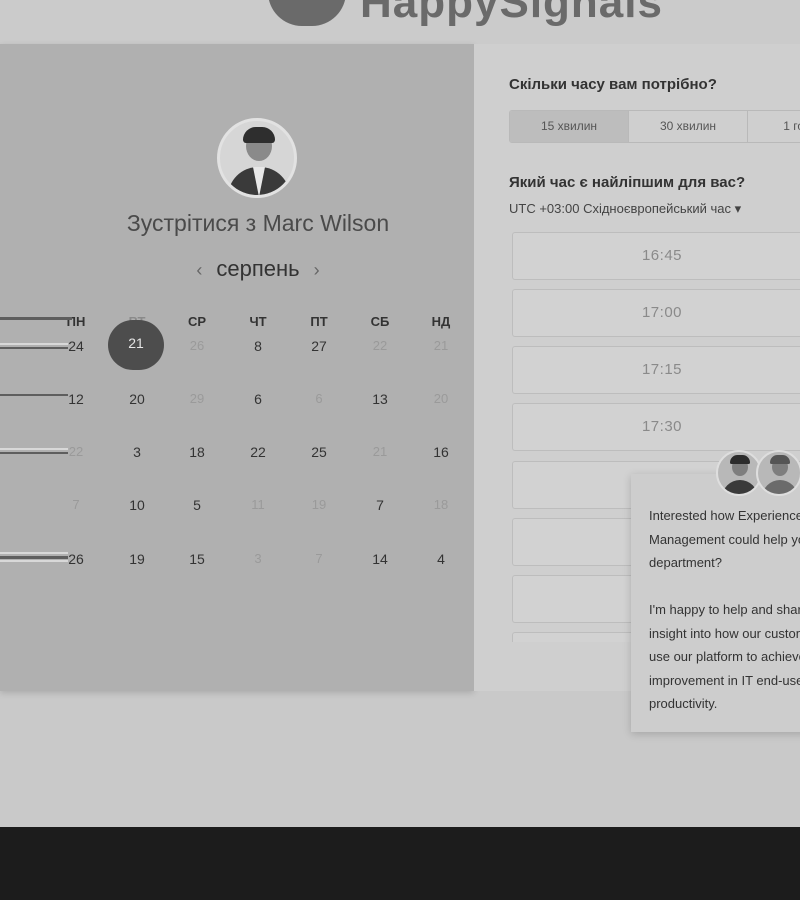 The image size is (800, 900). Describe the element at coordinates (307, 13) in the screenshot. I see `logo-icon` at that location.